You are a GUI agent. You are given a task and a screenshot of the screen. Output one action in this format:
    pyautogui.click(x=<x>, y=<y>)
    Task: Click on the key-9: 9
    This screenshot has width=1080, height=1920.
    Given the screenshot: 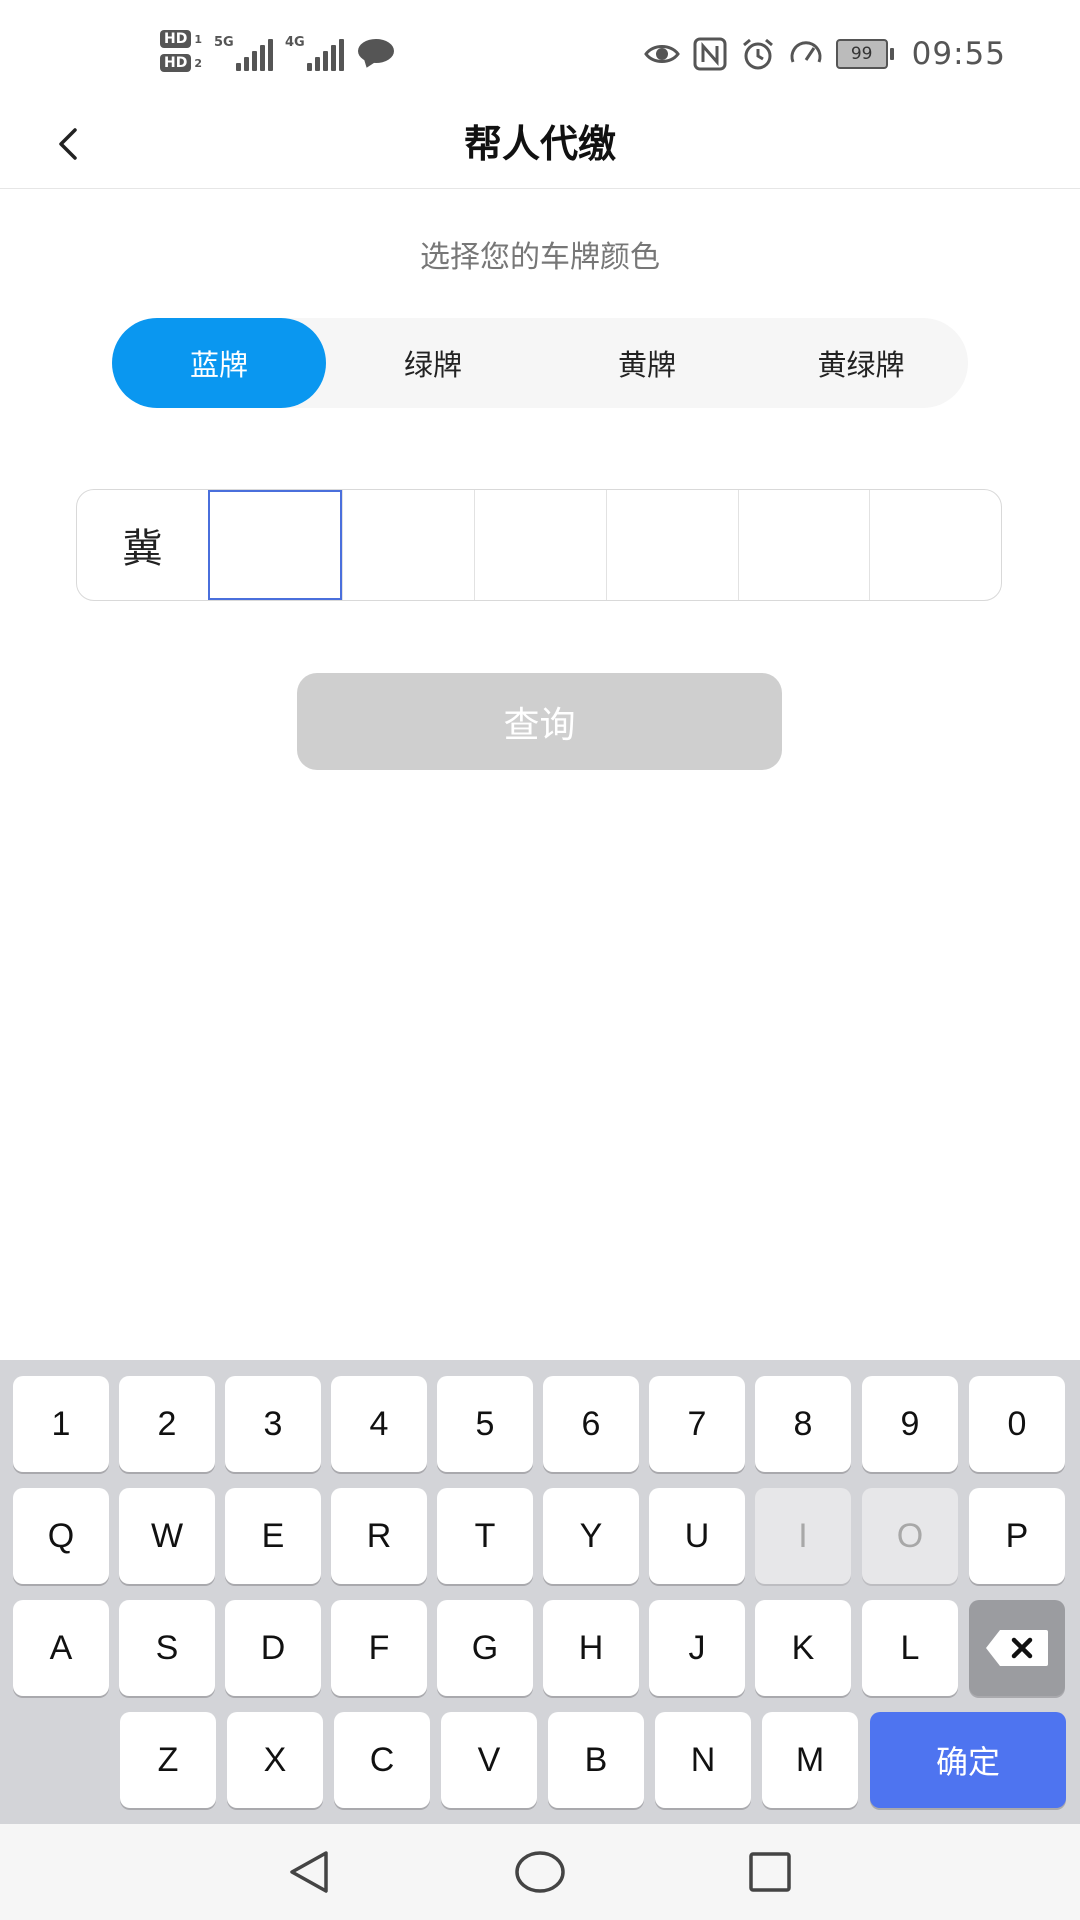 What is the action you would take?
    pyautogui.click(x=910, y=1424)
    